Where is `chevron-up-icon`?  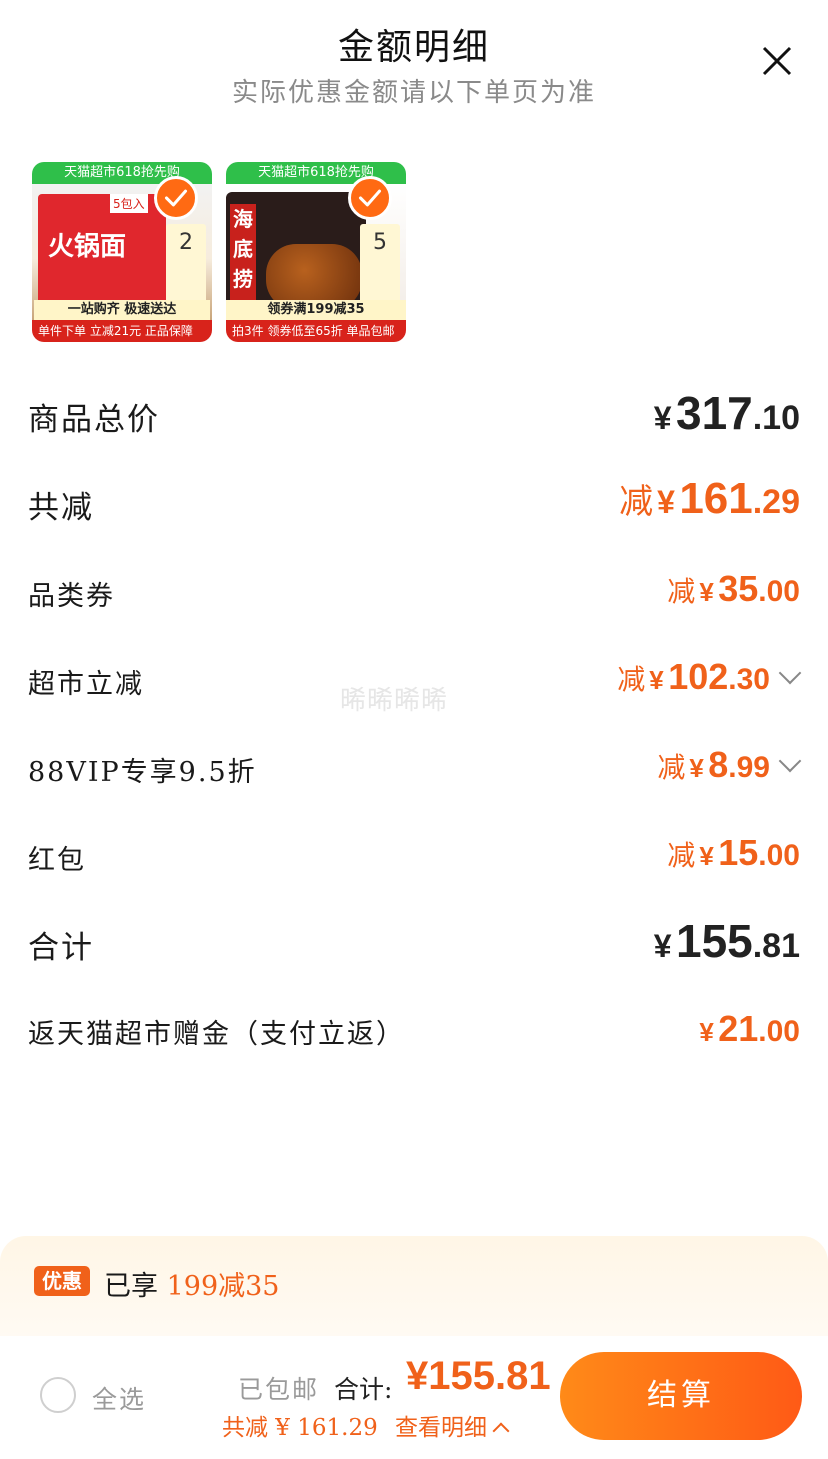 chevron-up-icon is located at coordinates (501, 1431).